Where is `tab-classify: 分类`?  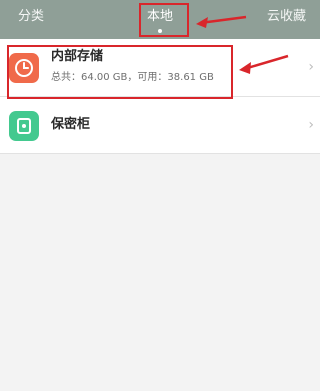
tab-classify: 分类 is located at coordinates (31, 17).